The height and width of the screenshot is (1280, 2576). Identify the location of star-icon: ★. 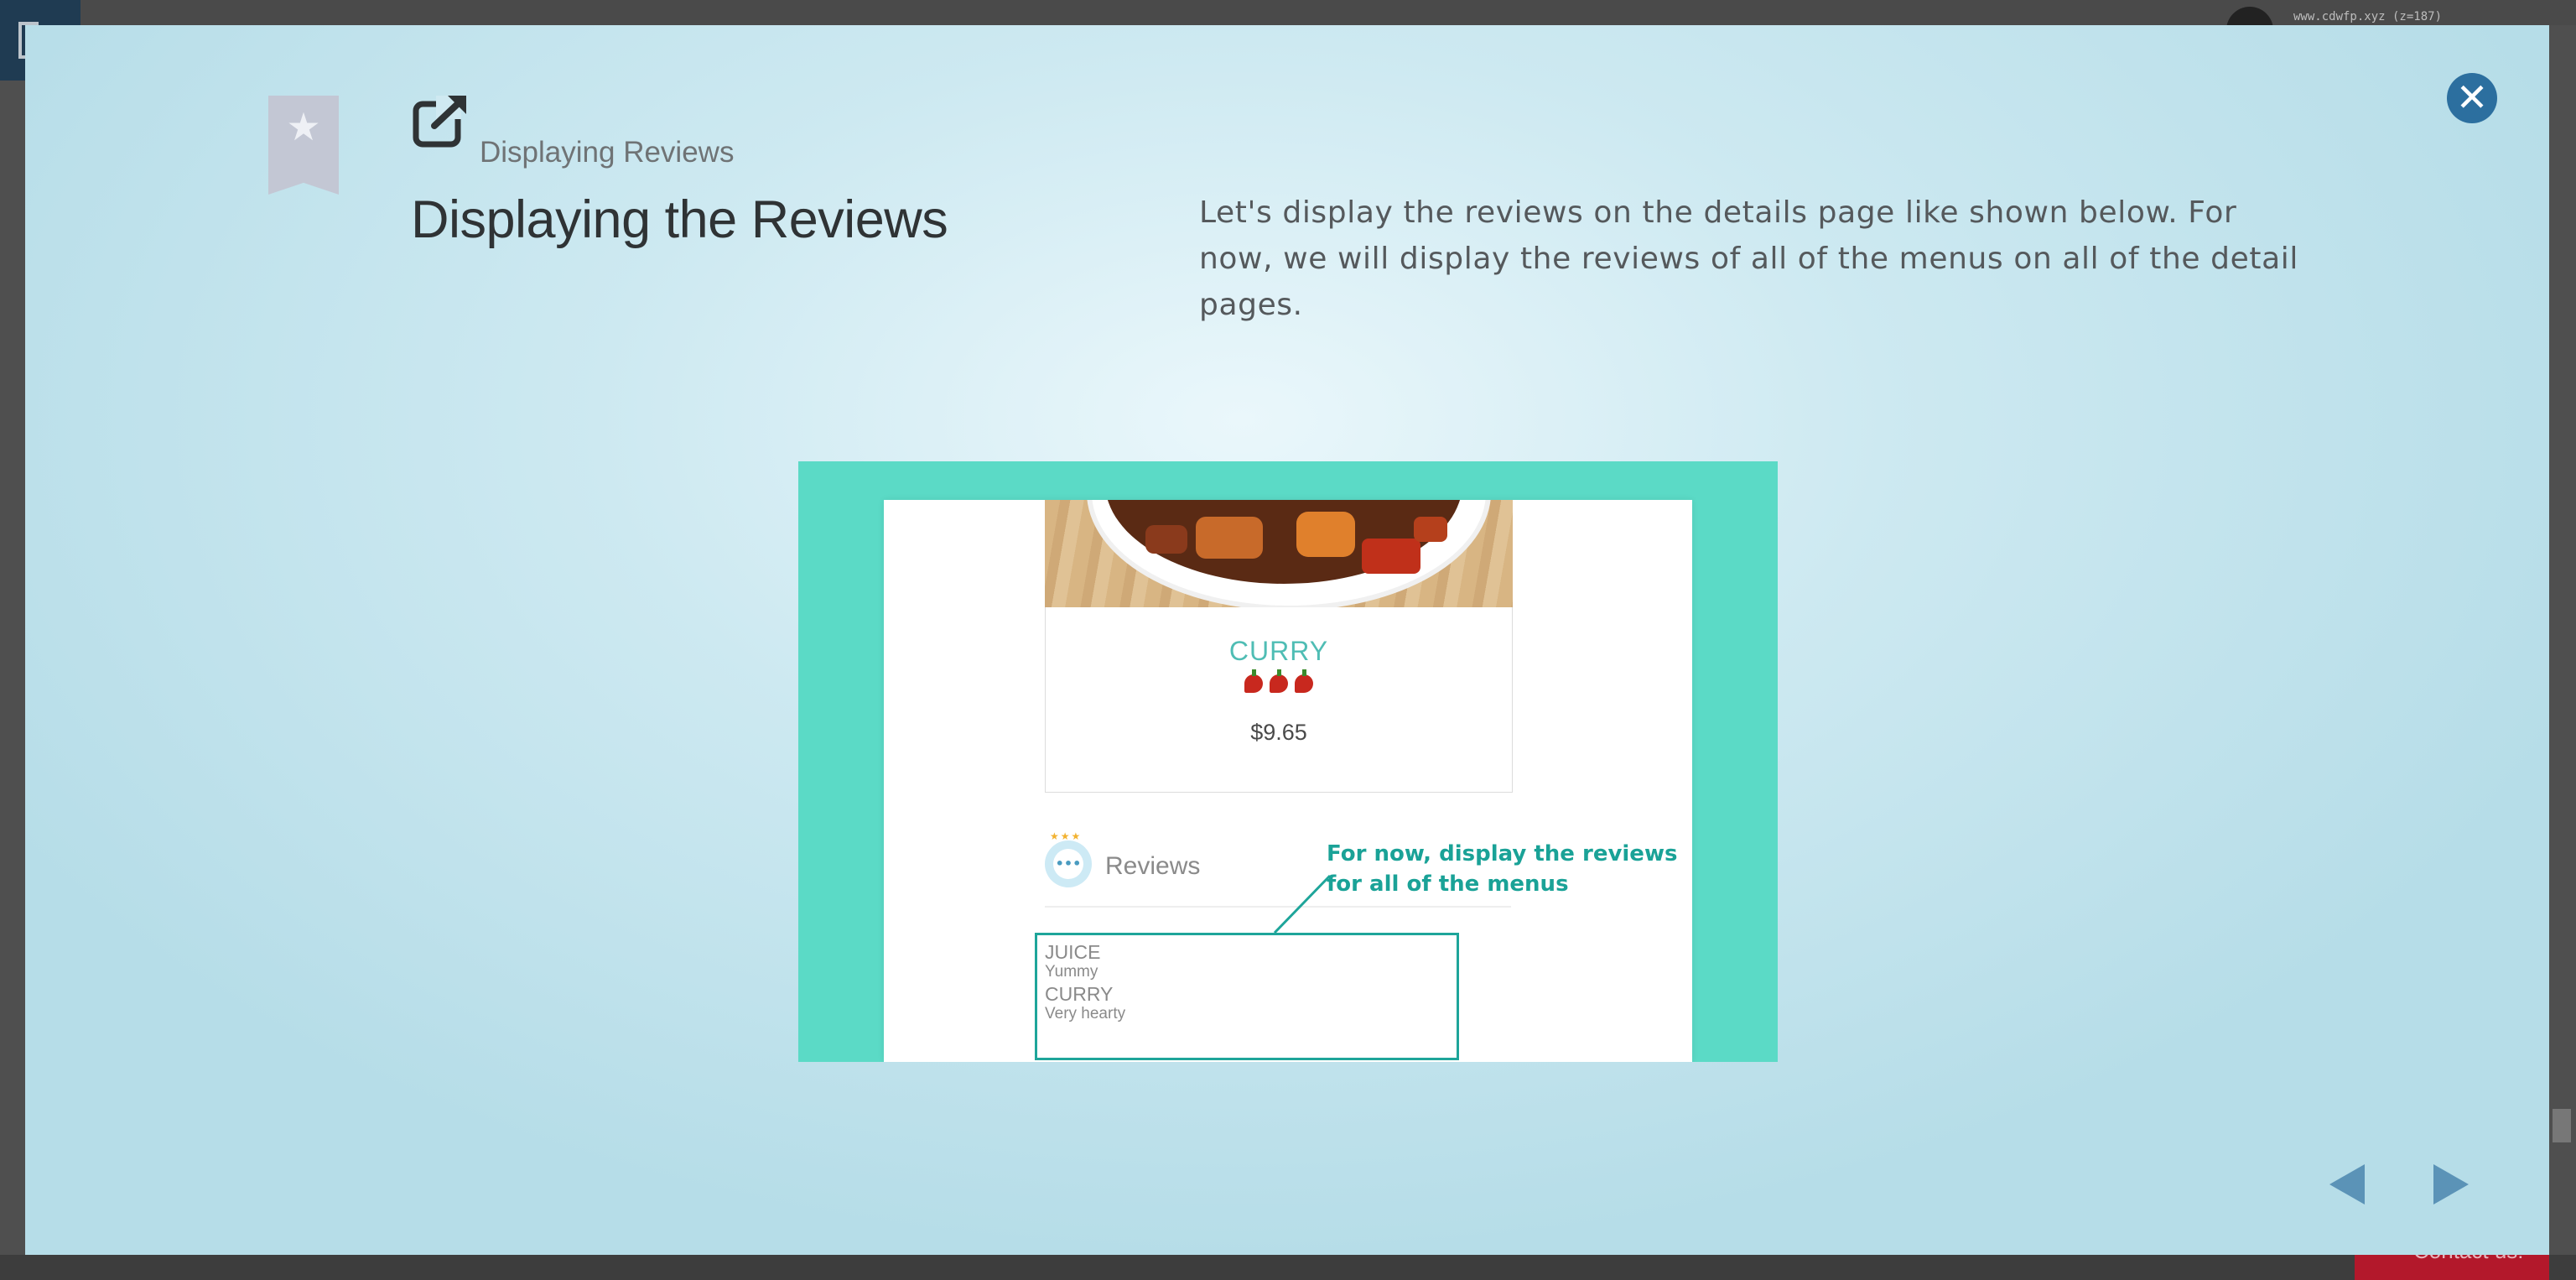
(303, 126).